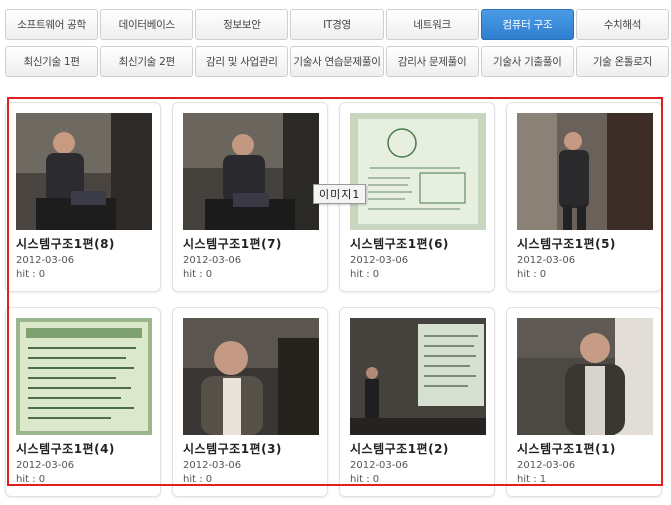 The width and height of the screenshot is (671, 505). Describe the element at coordinates (340, 194) in the screenshot. I see `thumbnail-tooltip: 이미지1` at that location.